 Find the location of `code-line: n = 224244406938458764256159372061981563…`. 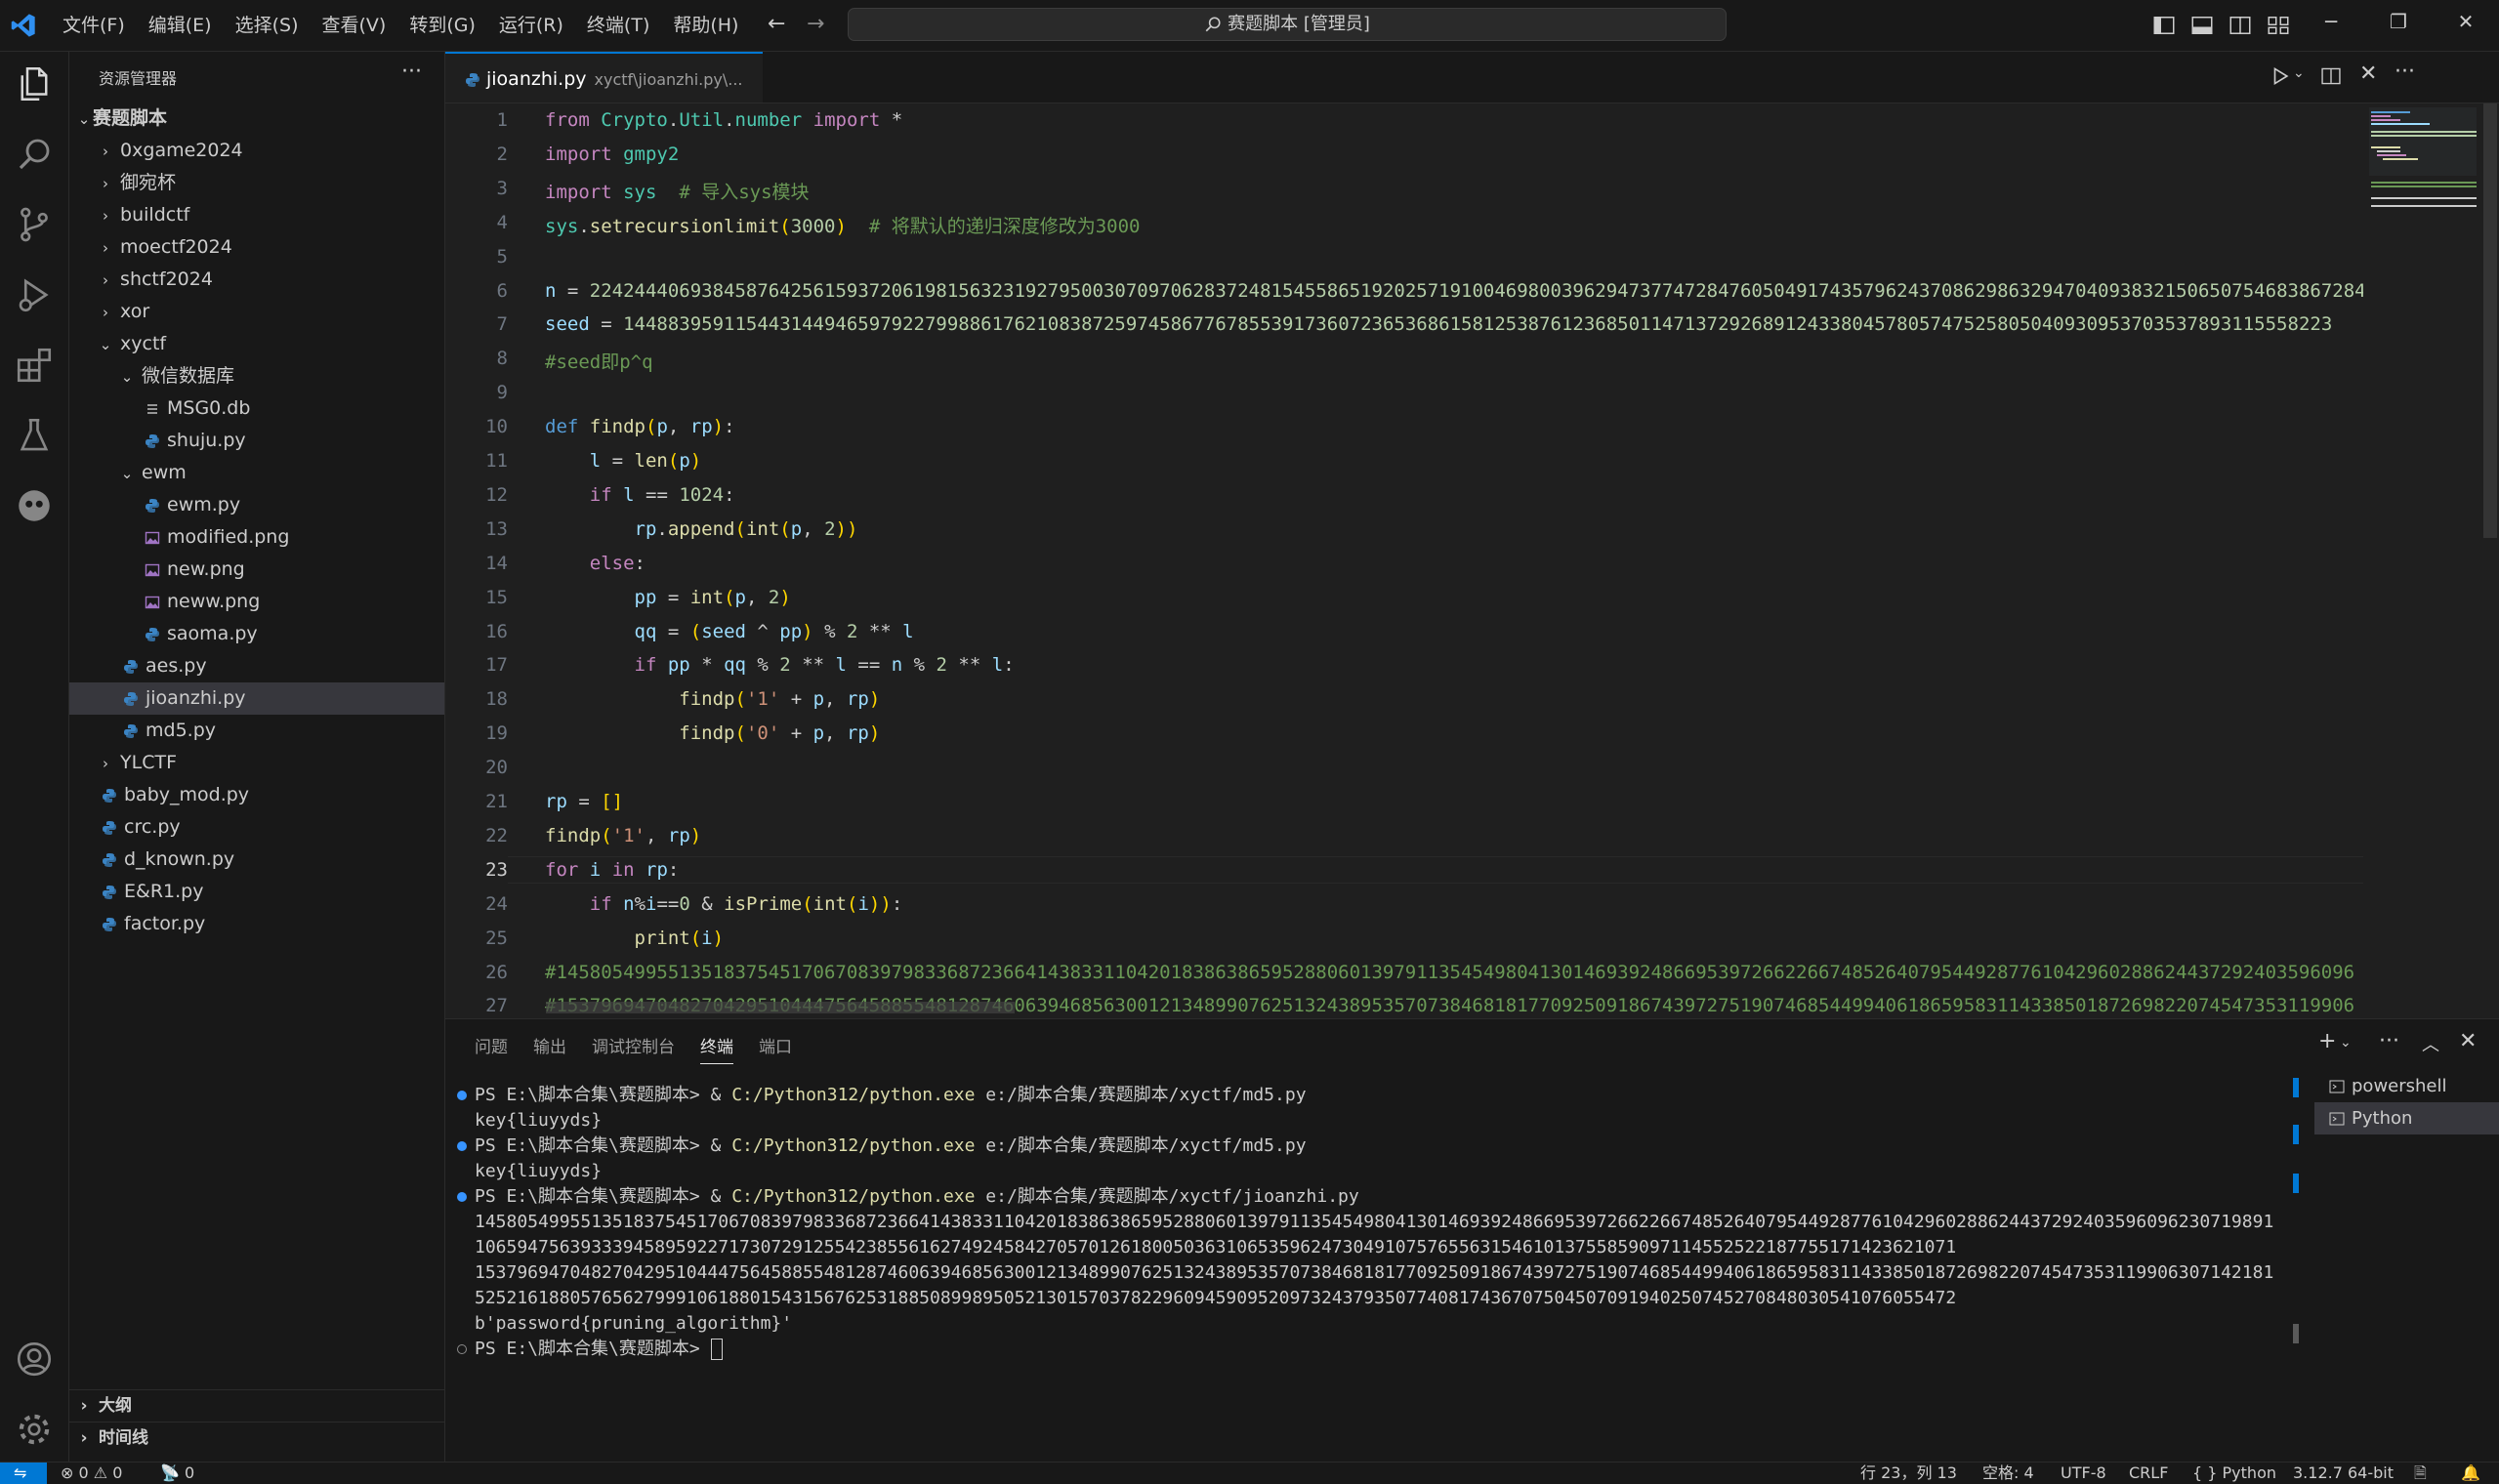

code-line: n = 224244406938458764256159372061981563… is located at coordinates (1455, 291).